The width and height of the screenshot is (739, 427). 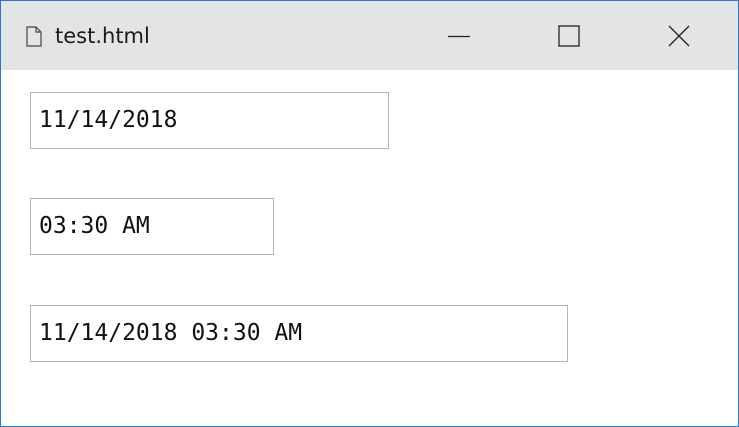 I want to click on date-input-value: 11/14/2018, so click(x=108, y=120).